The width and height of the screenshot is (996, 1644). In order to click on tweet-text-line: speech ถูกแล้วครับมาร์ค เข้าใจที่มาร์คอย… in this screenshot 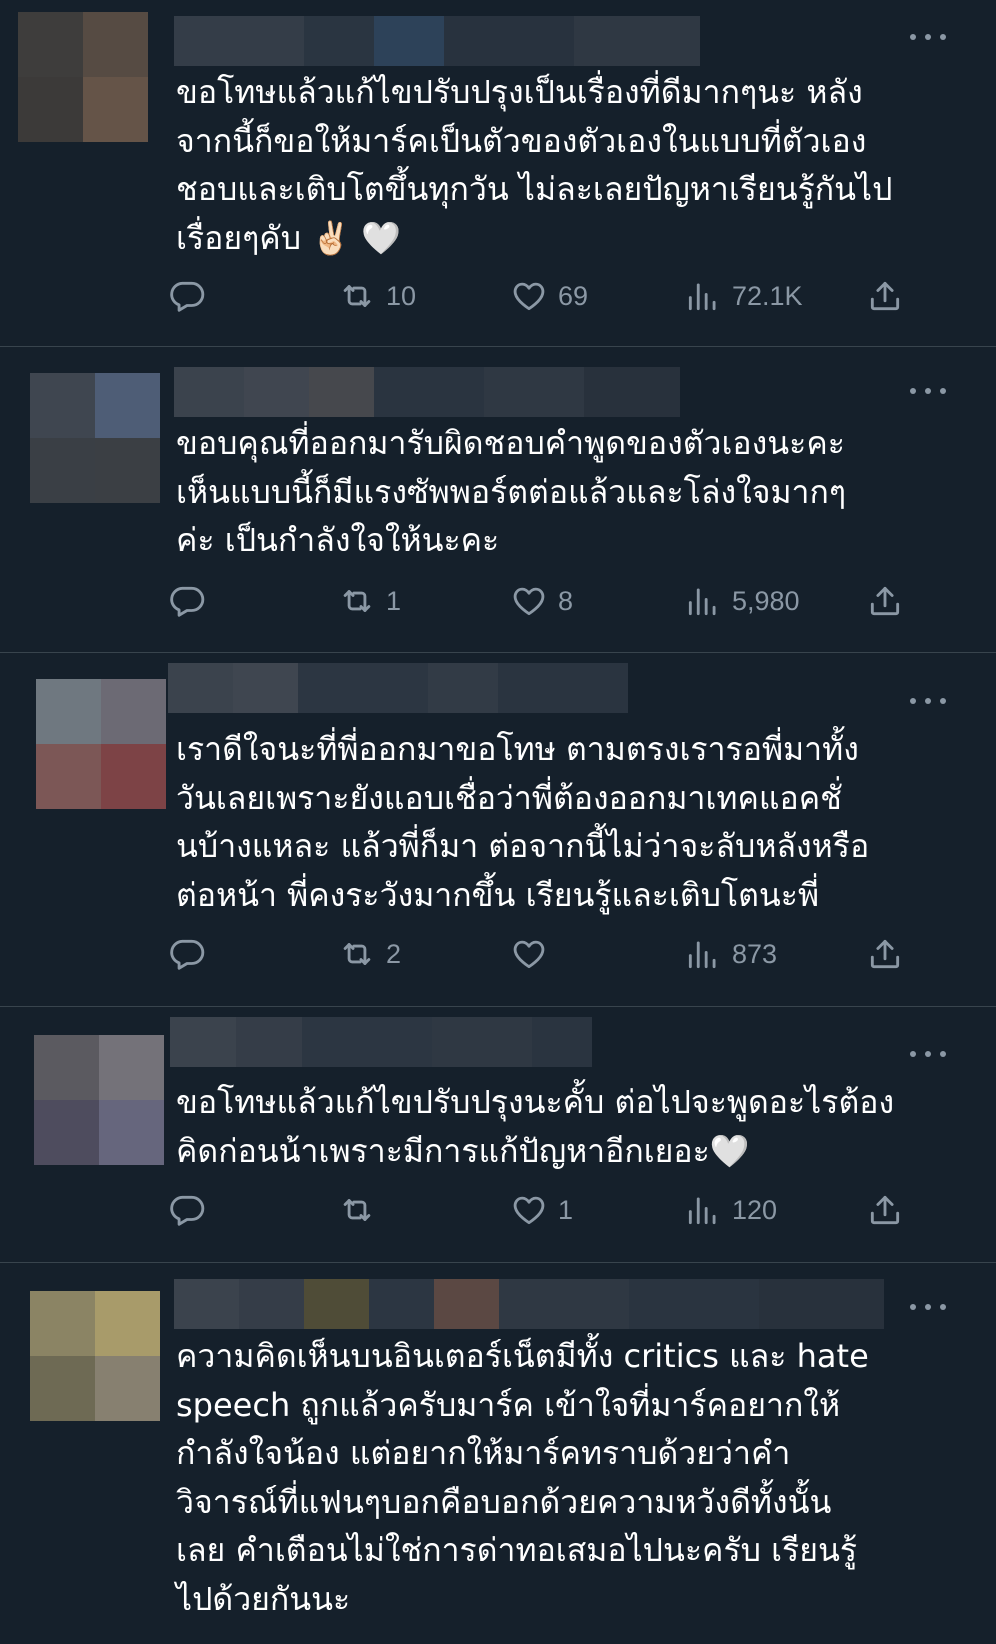, I will do `click(508, 1404)`.